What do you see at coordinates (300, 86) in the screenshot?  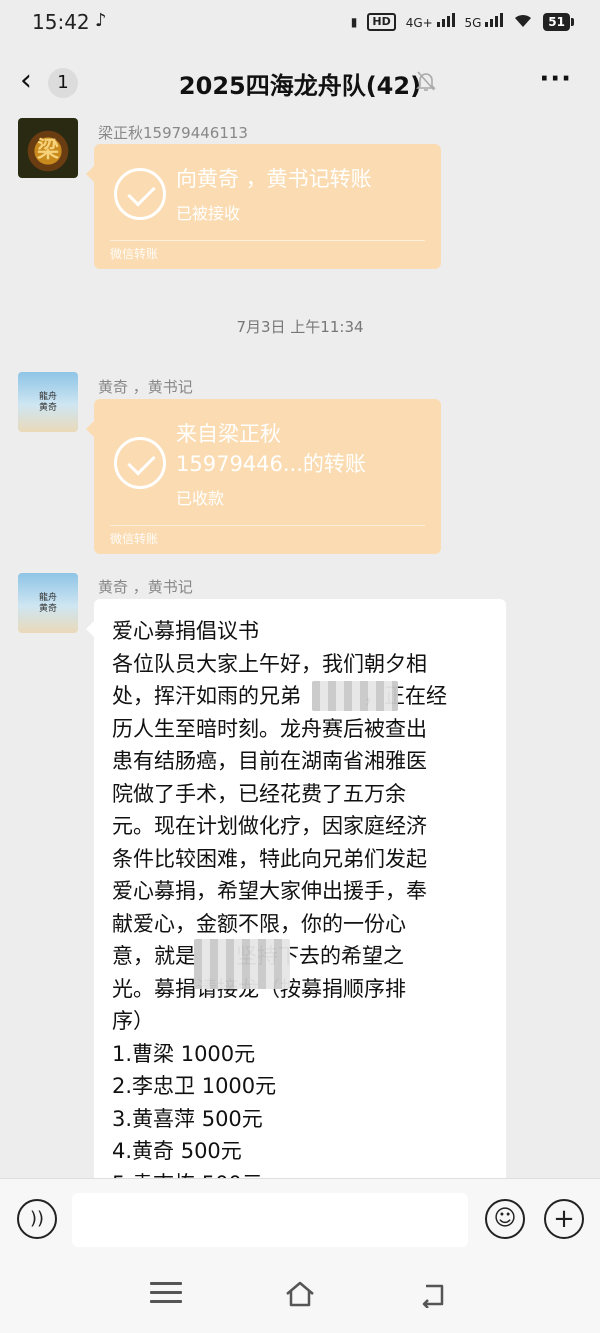 I see `chat-title: 2025四海龙舟队(42)` at bounding box center [300, 86].